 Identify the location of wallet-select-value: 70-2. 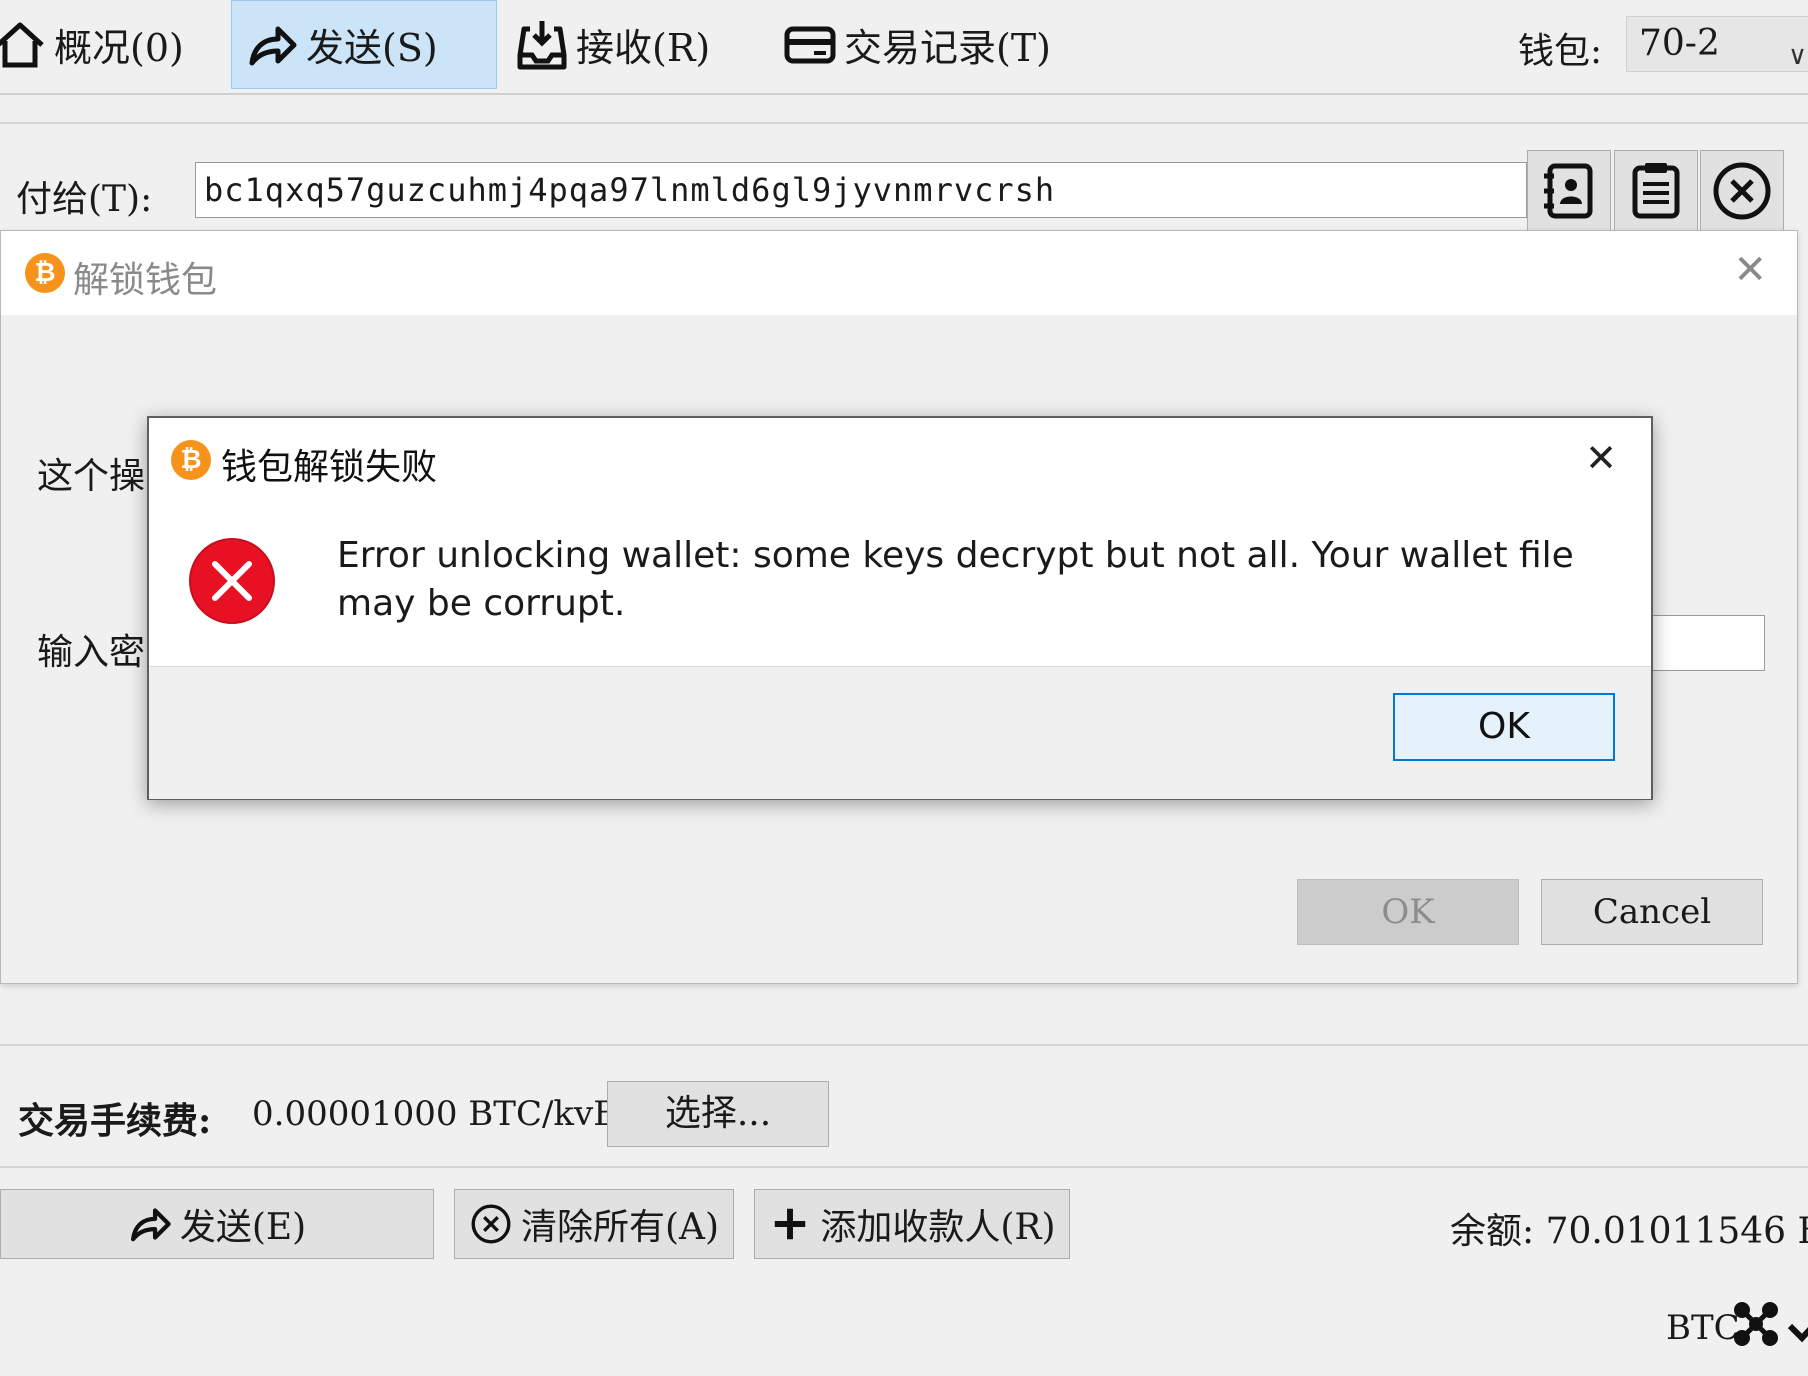
(1679, 43).